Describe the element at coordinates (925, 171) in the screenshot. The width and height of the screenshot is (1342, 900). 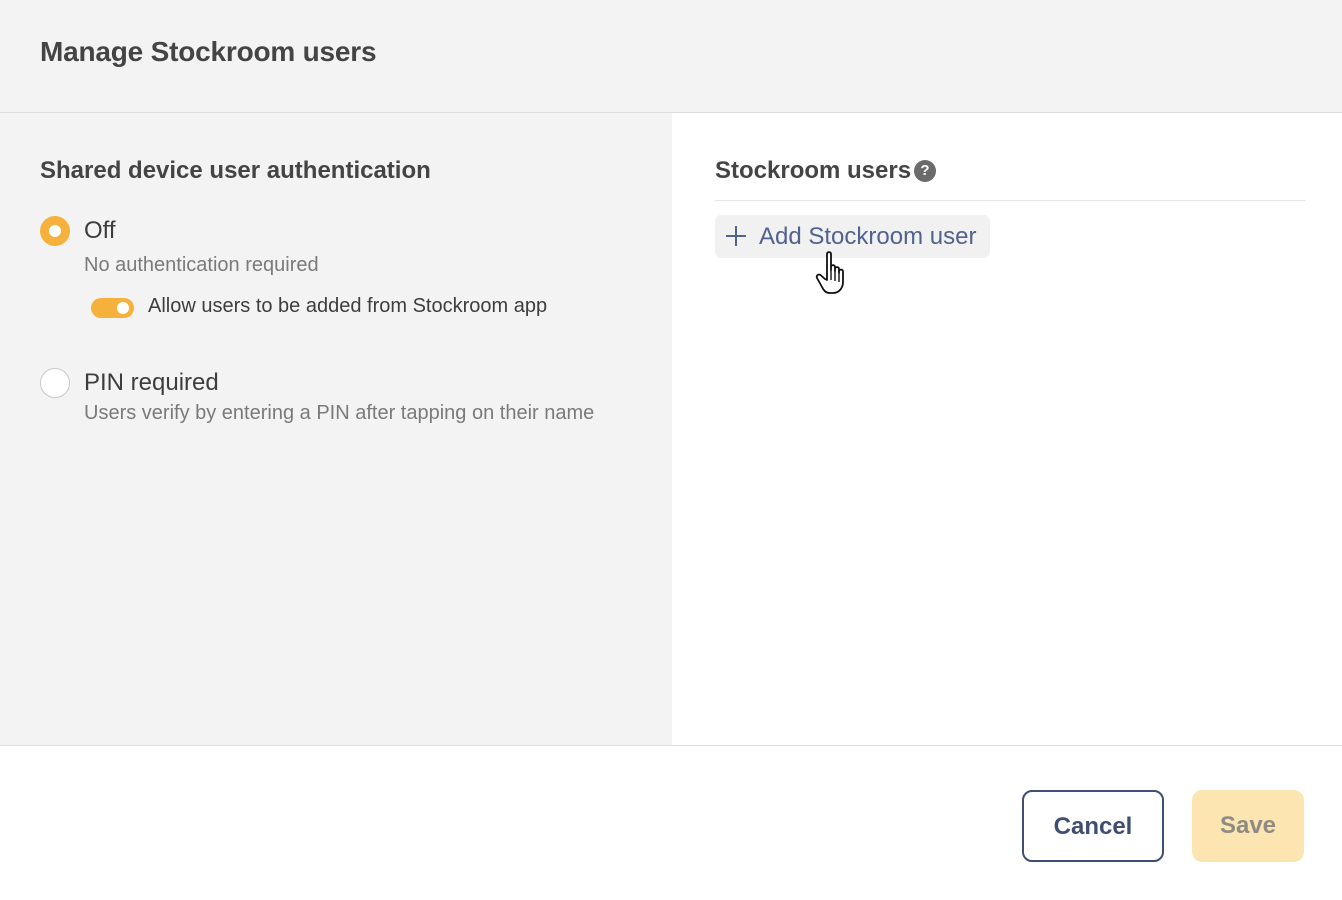
I see `help-icon: ?` at that location.